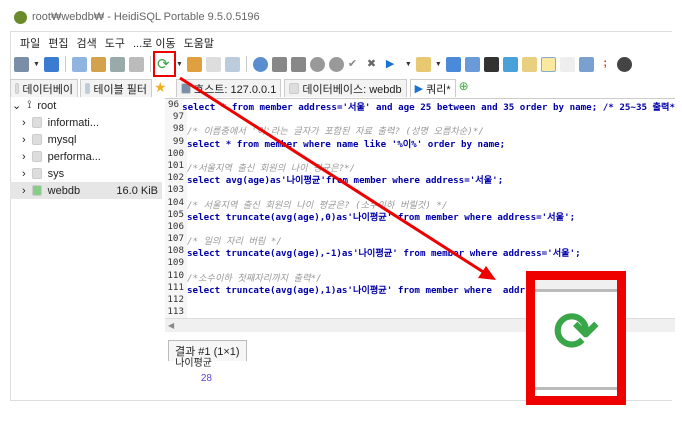 This screenshot has width=682, height=421. Describe the element at coordinates (576, 332) in the screenshot. I see `refresh-icon-zoomed: ⟳` at that location.